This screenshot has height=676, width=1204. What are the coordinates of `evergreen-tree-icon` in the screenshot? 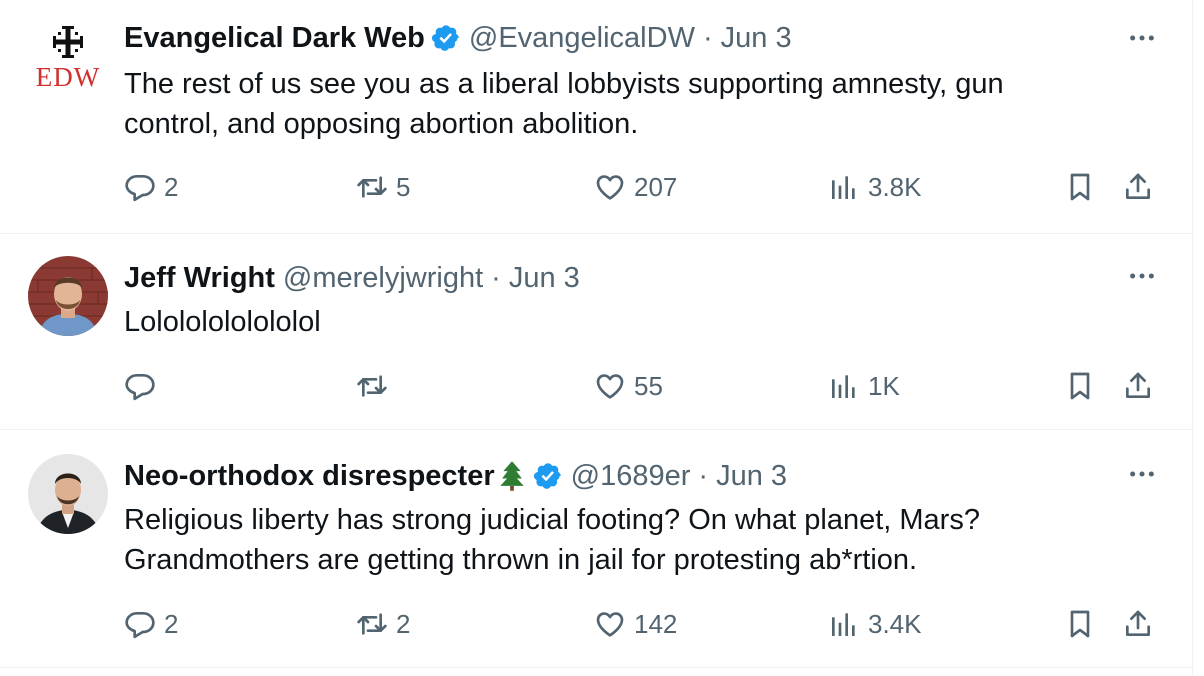 It's located at (511, 476).